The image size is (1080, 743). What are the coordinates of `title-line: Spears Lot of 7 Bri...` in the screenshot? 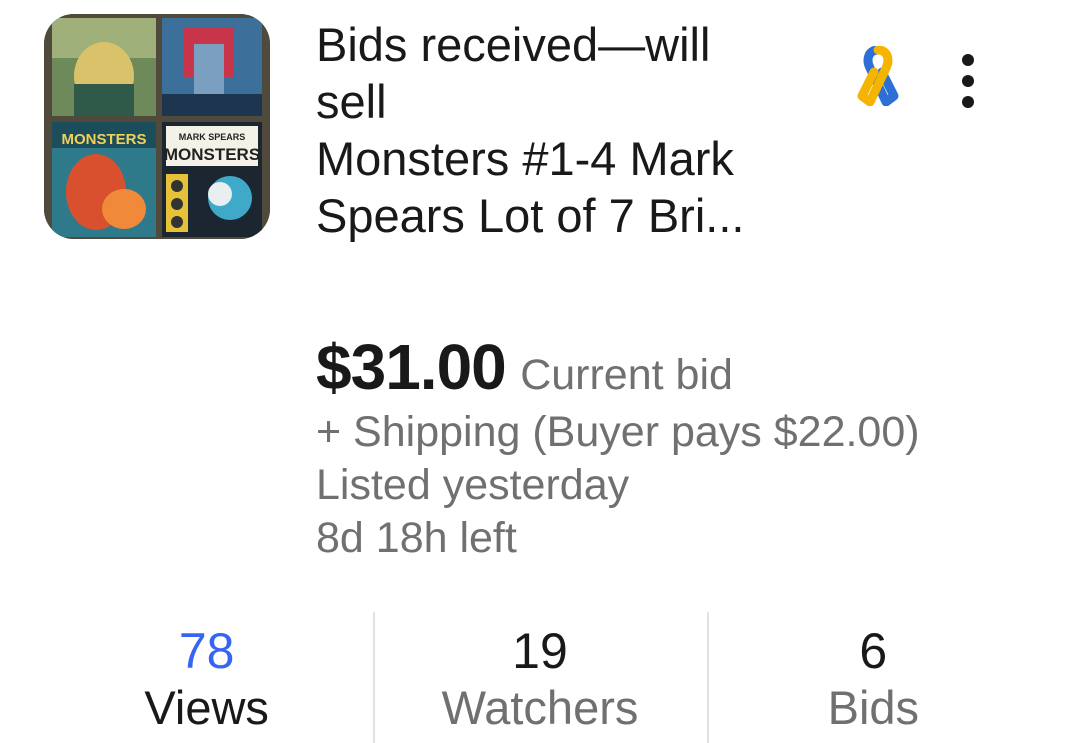 It's located at (530, 215).